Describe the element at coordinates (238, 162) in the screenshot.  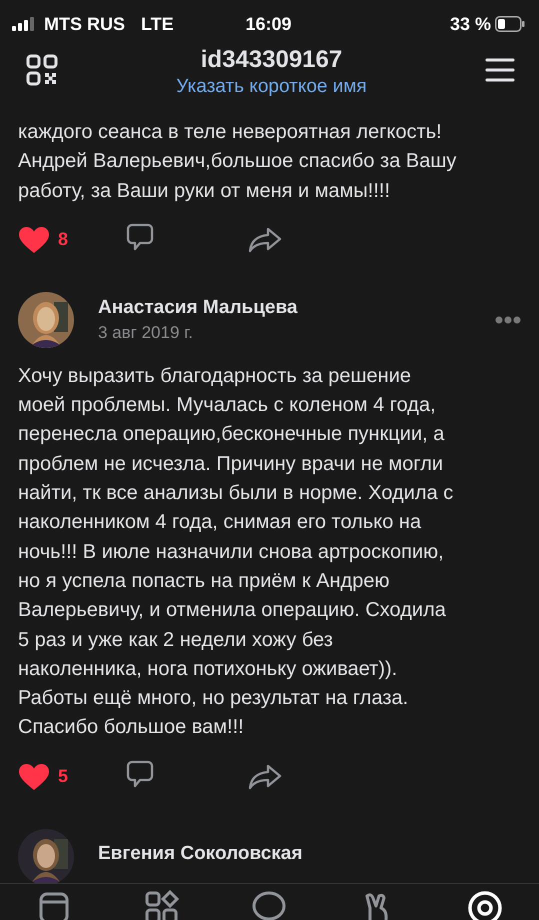
I see `post-text: каждого сеанса в теле невероятная легкость! Андрей Валерьевич,большое спасибо за Вашу работу, за Ваши руки от меня и мамы!!!!` at that location.